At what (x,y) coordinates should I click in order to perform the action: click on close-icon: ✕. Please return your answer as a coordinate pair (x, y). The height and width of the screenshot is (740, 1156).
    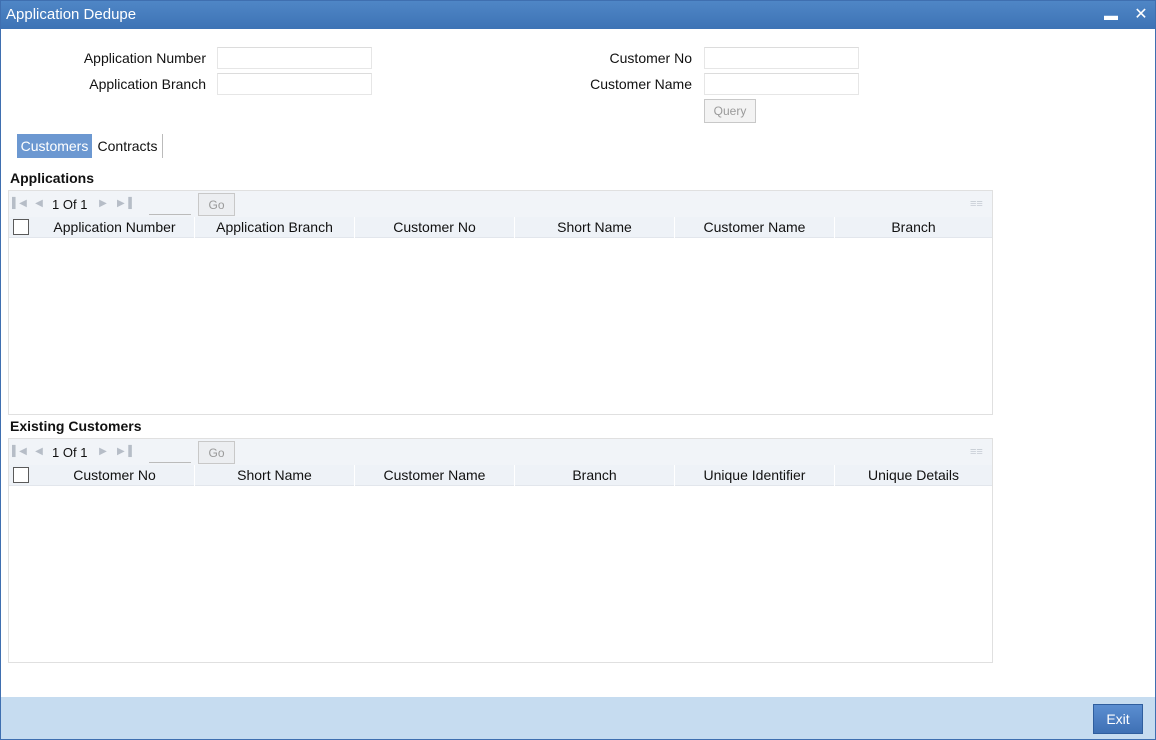
    Looking at the image, I should click on (1141, 15).